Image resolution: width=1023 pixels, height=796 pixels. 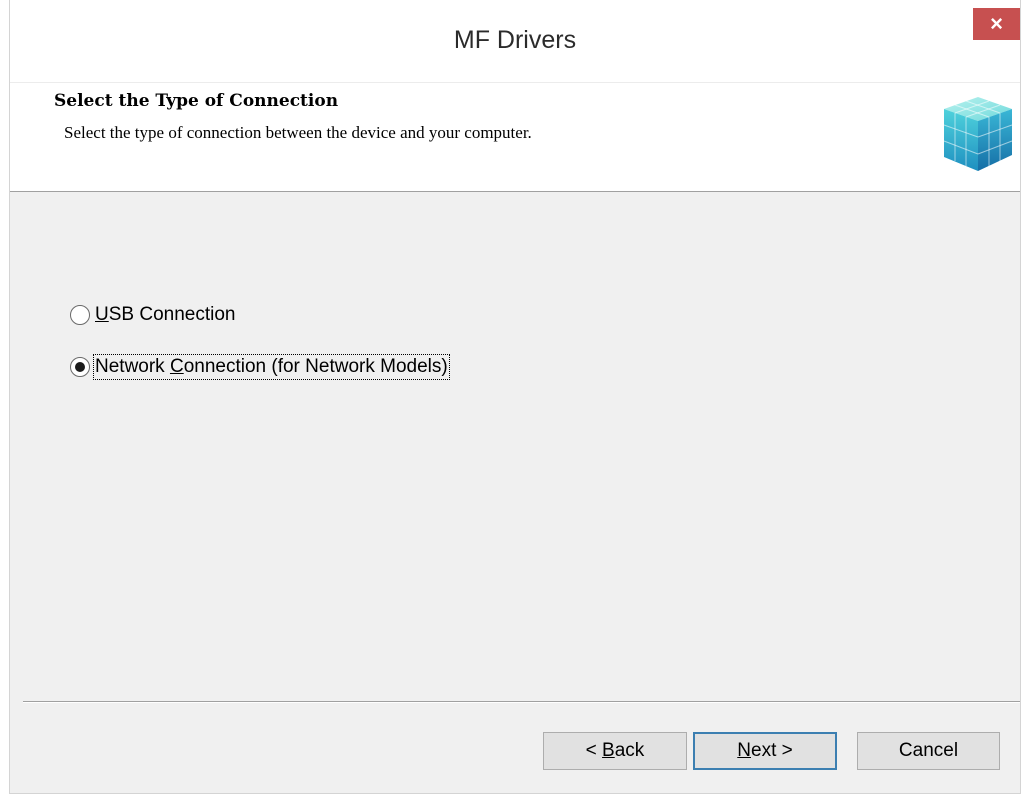 I want to click on close-button: ×, so click(x=996, y=24).